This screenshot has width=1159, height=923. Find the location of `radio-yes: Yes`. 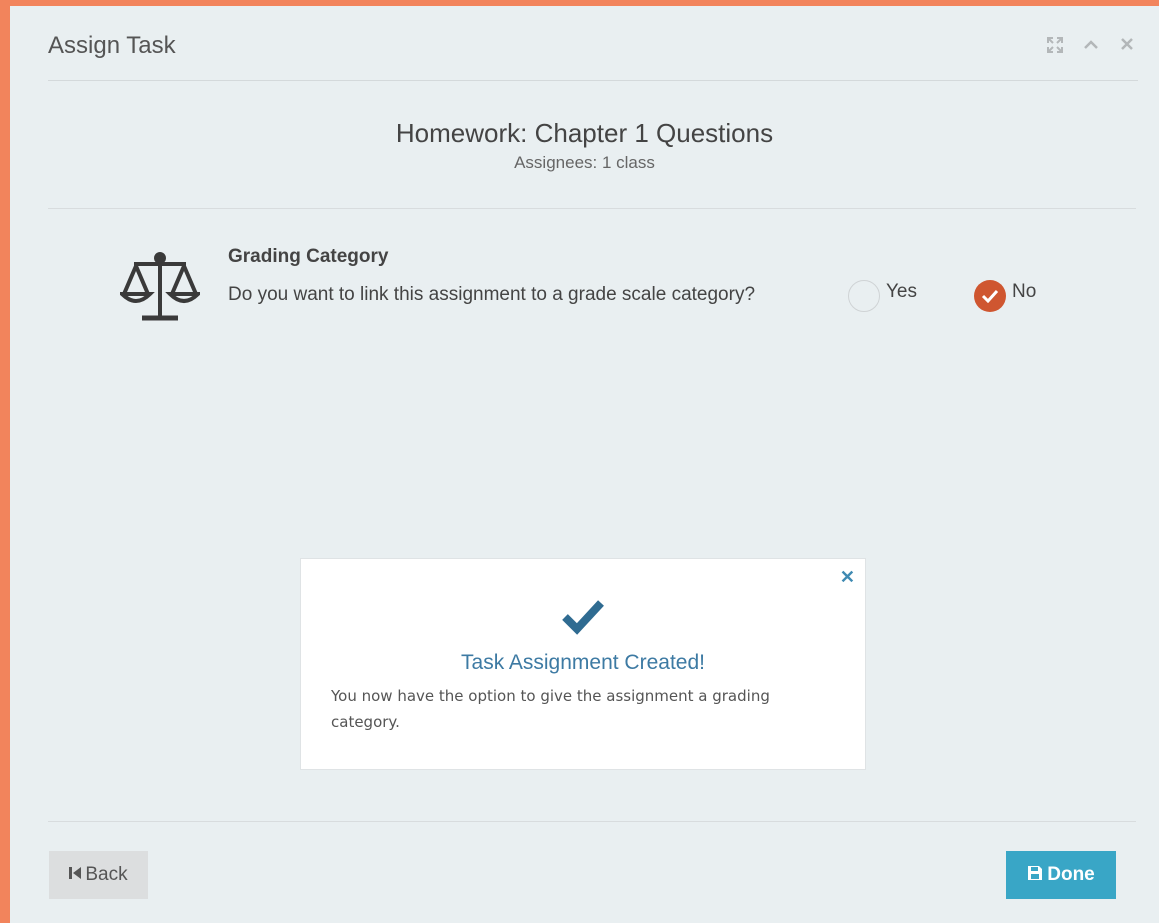

radio-yes: Yes is located at coordinates (882, 296).